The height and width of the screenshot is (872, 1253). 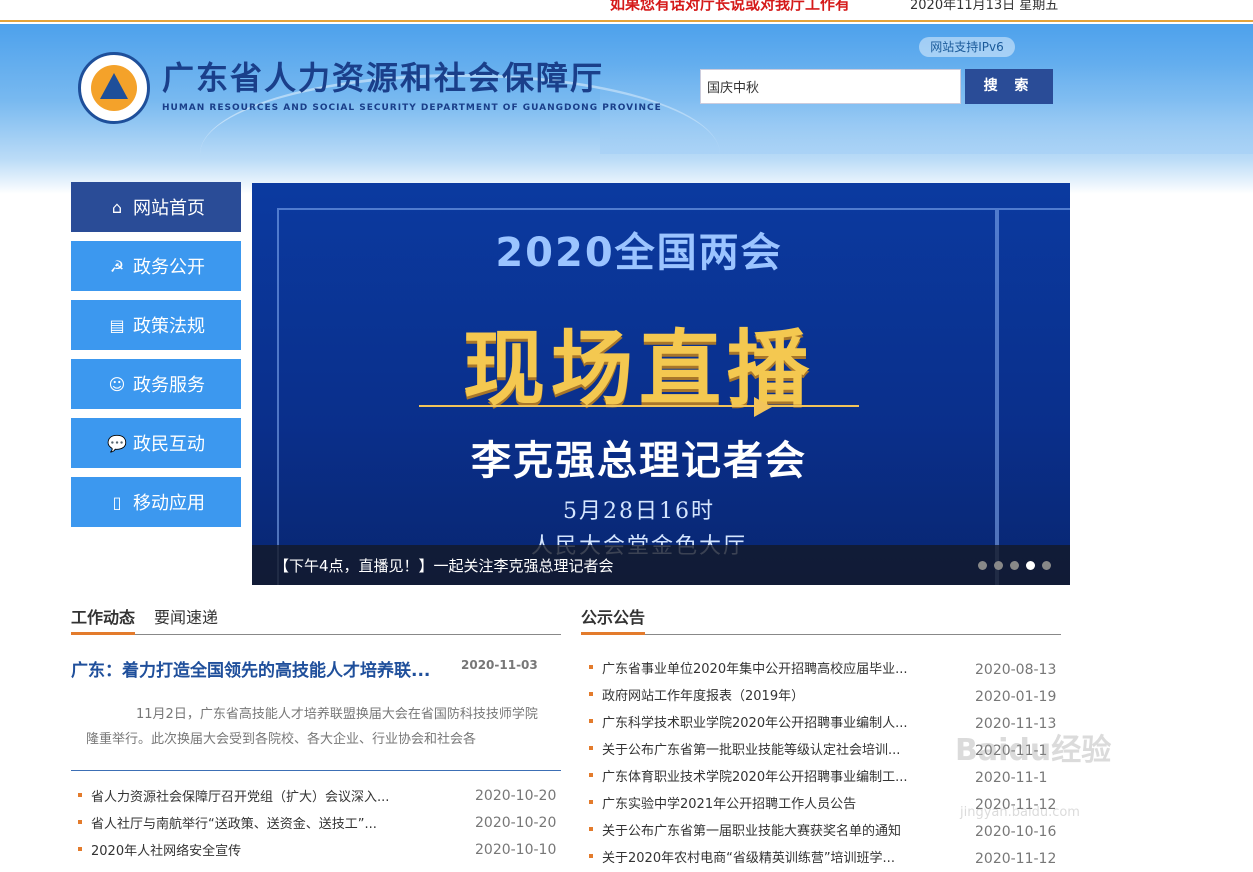 What do you see at coordinates (729, 802) in the screenshot?
I see `notice-title: 广东实验中学2021年公开招聘工作人员公告` at bounding box center [729, 802].